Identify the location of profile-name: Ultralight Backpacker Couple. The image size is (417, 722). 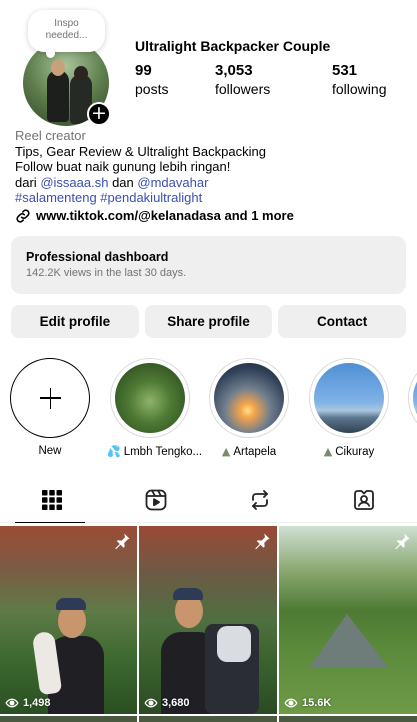
(233, 46).